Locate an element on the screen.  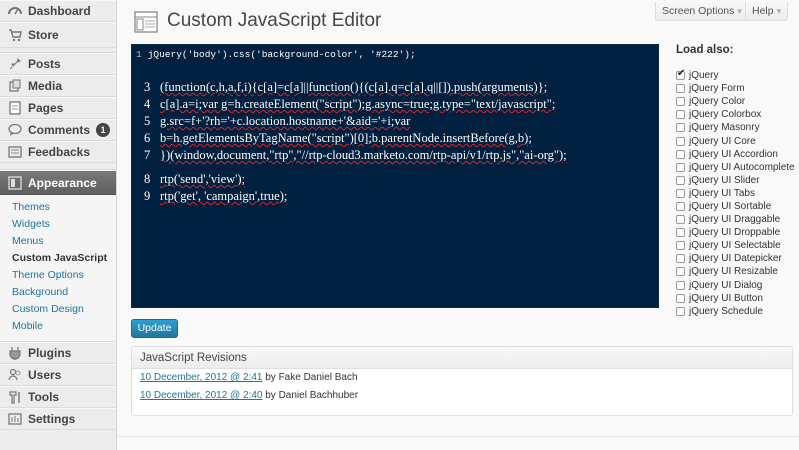
library-option: jQuery UI Autocomplete is located at coordinates (735, 167).